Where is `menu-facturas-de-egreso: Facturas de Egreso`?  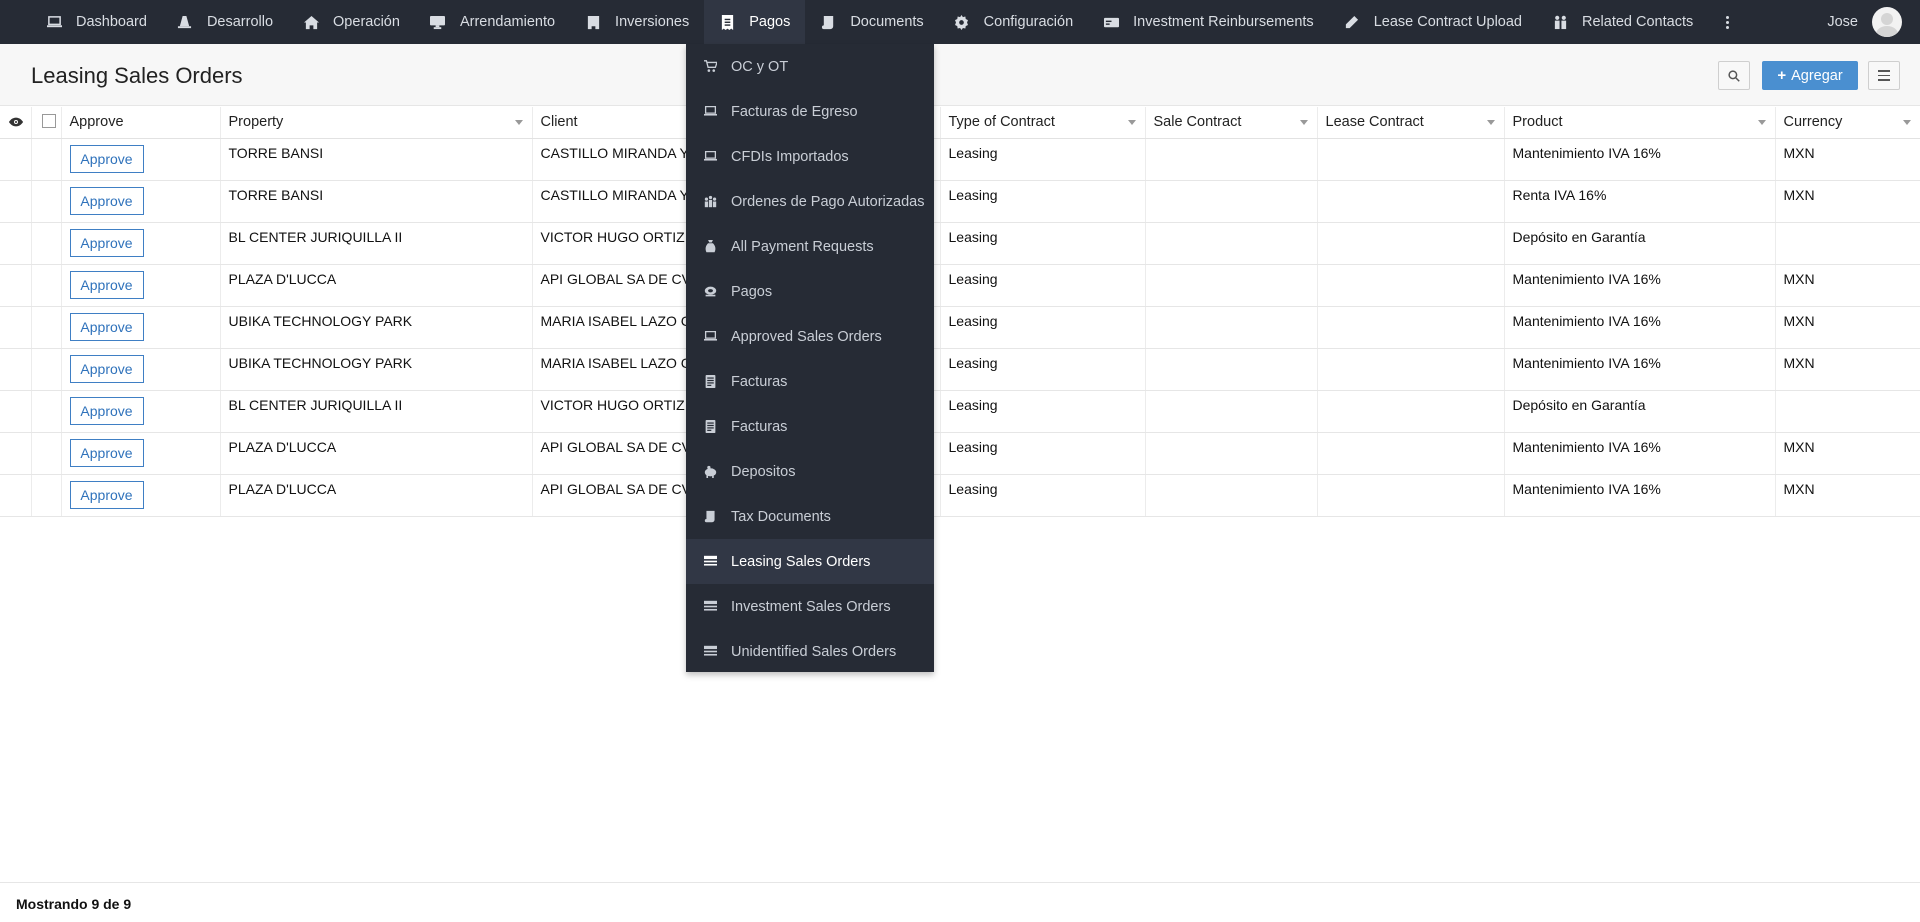 menu-facturas-de-egreso: Facturas de Egreso is located at coordinates (810, 111).